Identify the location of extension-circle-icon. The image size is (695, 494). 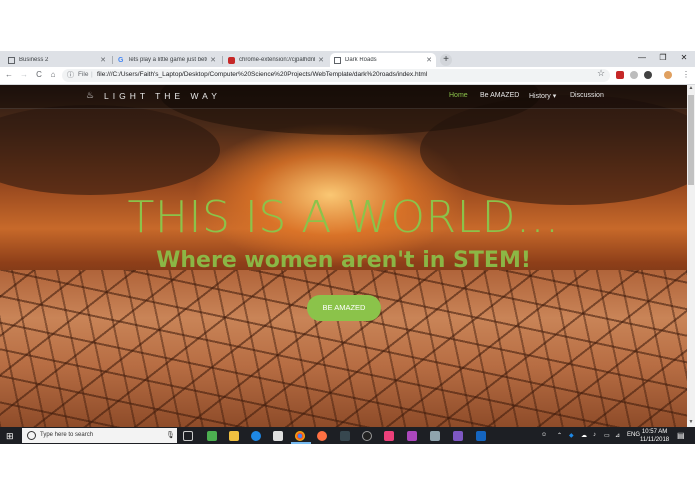
(634, 75).